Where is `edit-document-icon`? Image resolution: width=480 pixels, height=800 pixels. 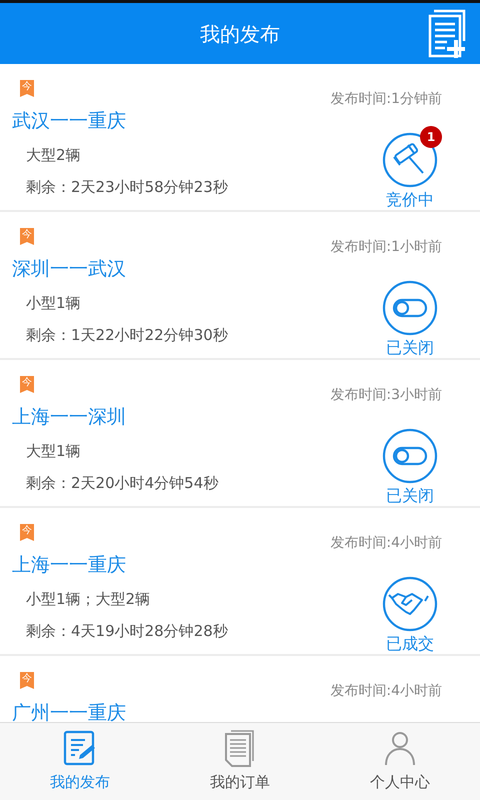 edit-document-icon is located at coordinates (80, 748).